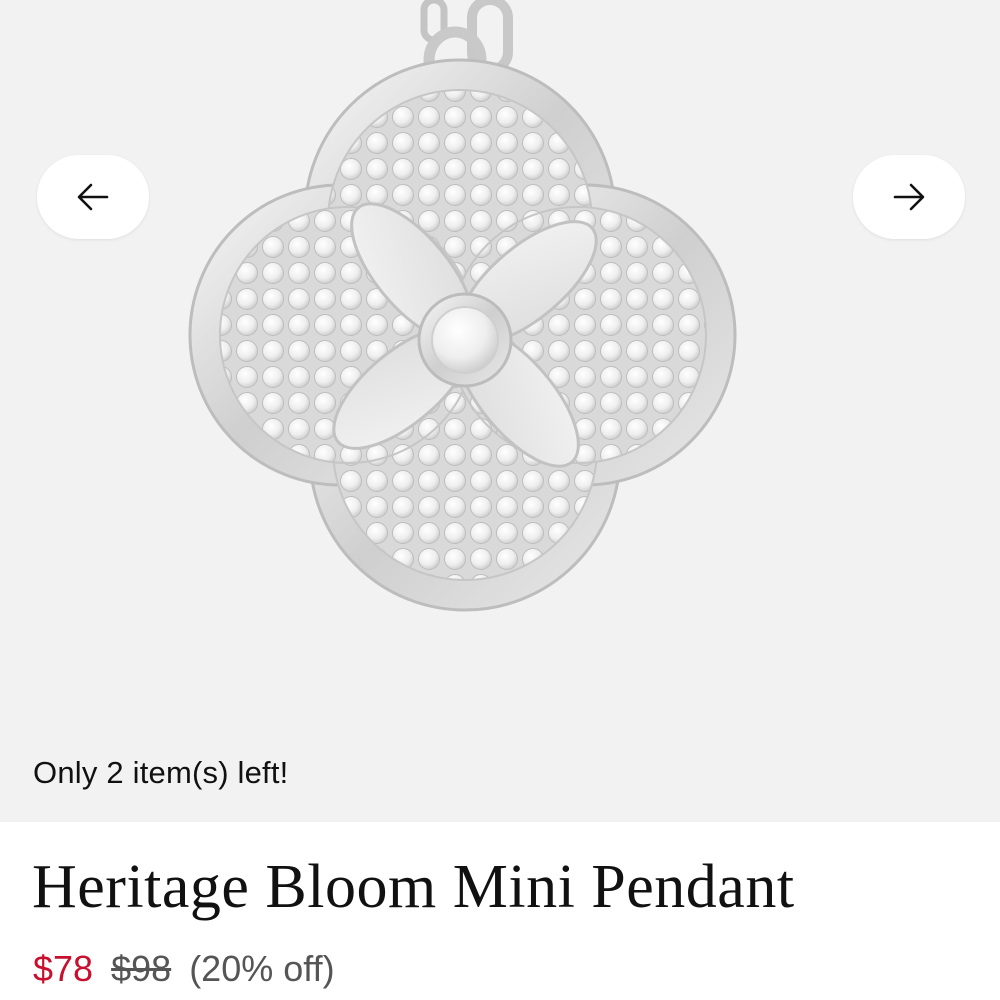  I want to click on sale-price: $78, so click(63, 968).